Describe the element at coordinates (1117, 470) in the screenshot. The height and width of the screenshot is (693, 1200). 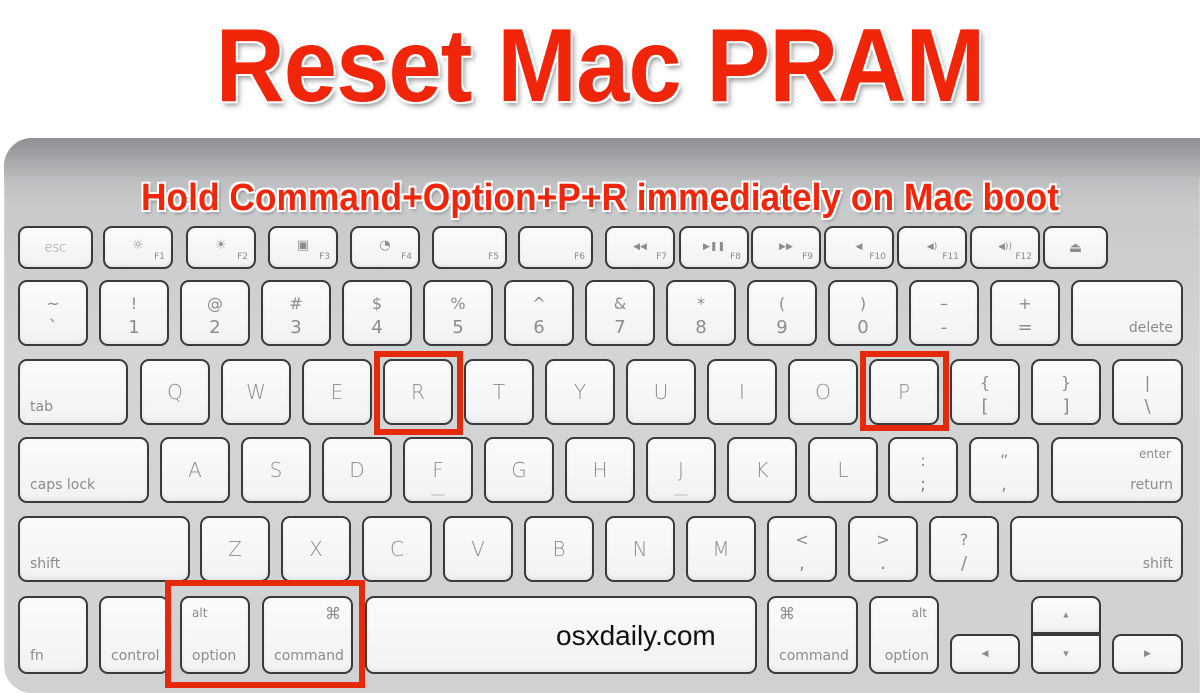
I see `key-return: enter return` at that location.